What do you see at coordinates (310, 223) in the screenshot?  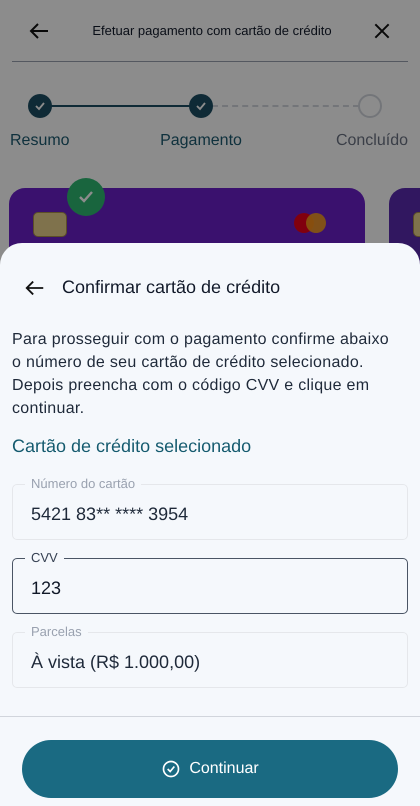 I see `card-brand-icon` at bounding box center [310, 223].